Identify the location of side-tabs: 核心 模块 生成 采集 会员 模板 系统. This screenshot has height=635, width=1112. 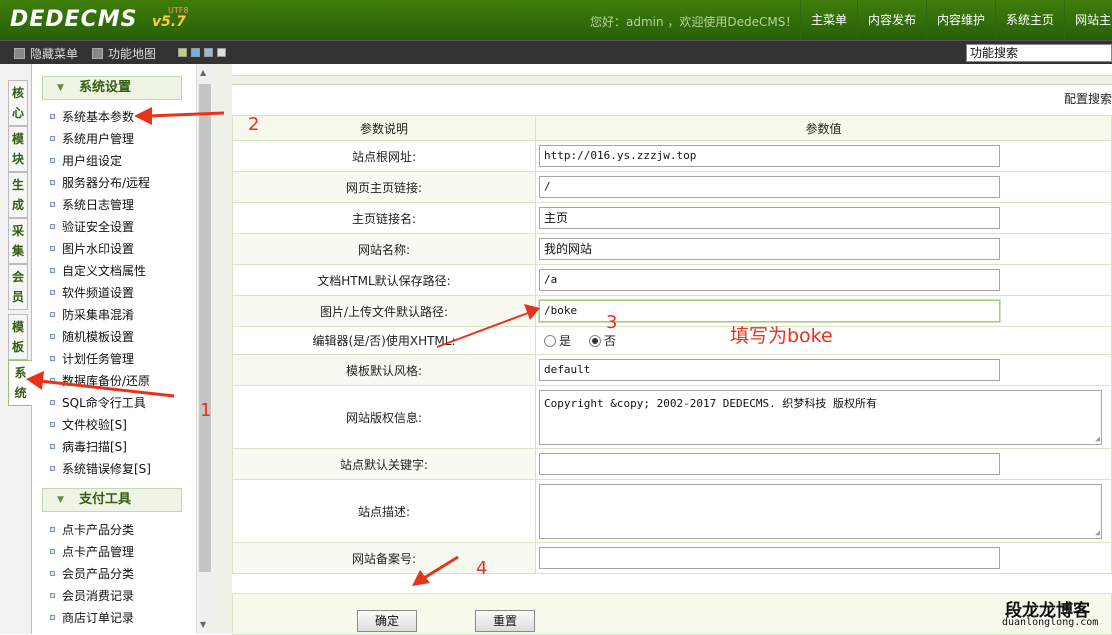
(16, 349).